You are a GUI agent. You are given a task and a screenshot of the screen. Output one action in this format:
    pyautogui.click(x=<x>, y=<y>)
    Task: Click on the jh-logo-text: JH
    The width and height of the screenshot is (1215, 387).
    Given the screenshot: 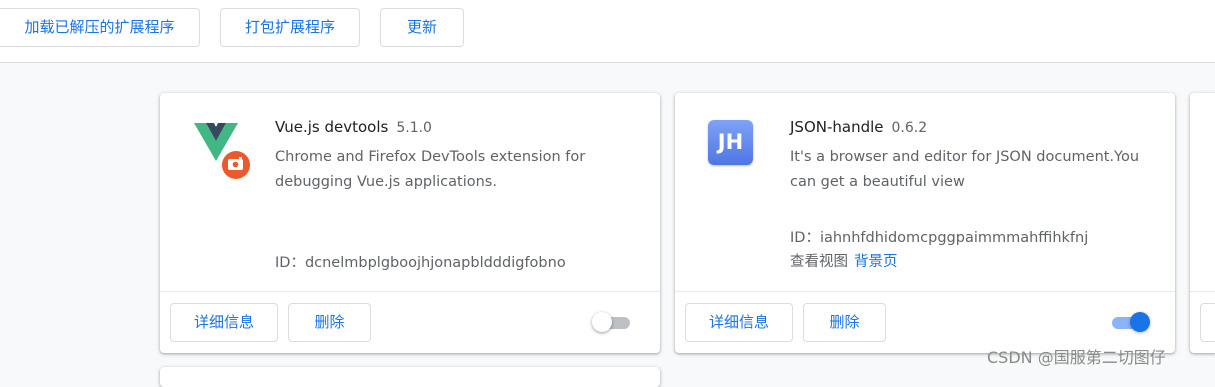 What is the action you would take?
    pyautogui.click(x=730, y=142)
    